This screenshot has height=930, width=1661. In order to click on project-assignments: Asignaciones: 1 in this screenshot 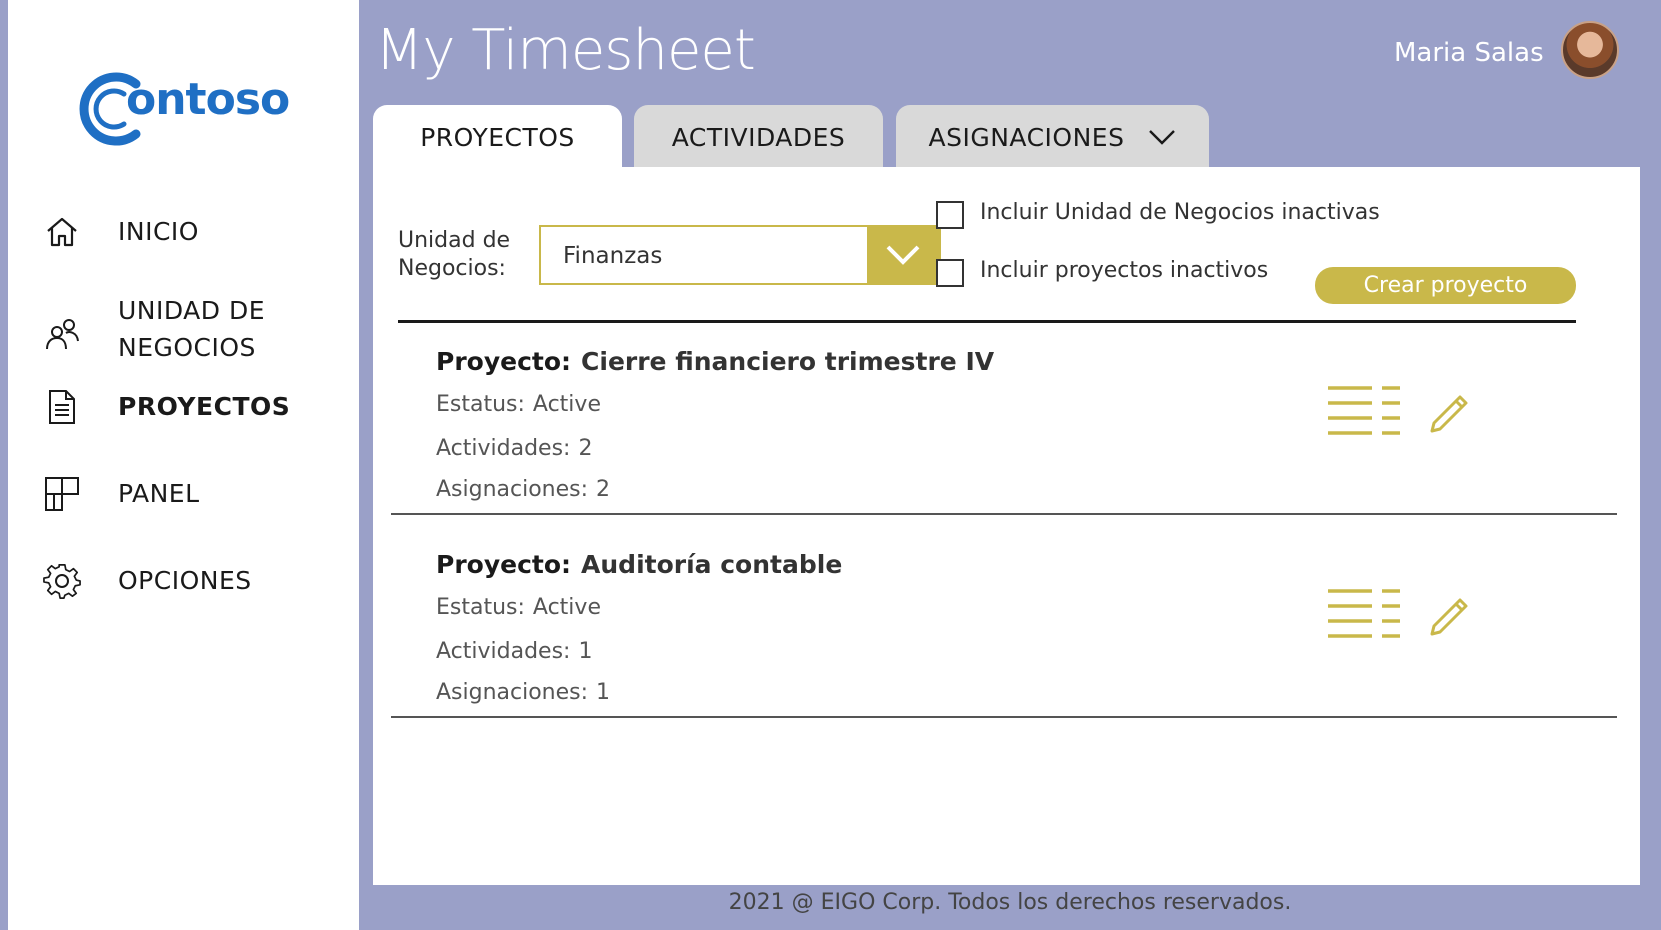, I will do `click(523, 692)`.